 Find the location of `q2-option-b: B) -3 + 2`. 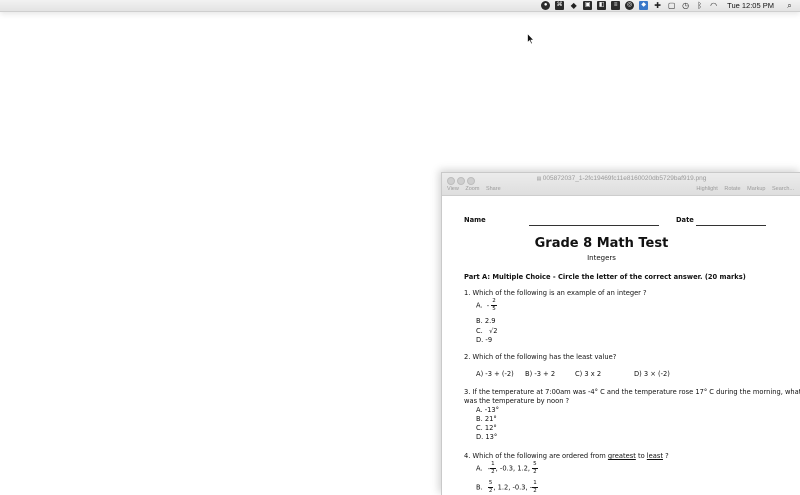

q2-option-b: B) -3 + 2 is located at coordinates (540, 374).